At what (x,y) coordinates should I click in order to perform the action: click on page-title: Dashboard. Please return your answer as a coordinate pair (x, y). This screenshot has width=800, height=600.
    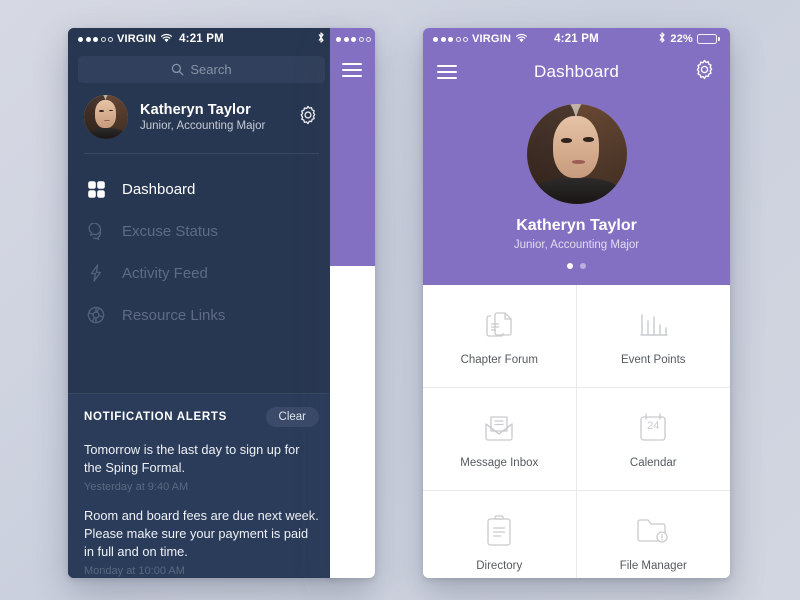
    Looking at the image, I should click on (576, 71).